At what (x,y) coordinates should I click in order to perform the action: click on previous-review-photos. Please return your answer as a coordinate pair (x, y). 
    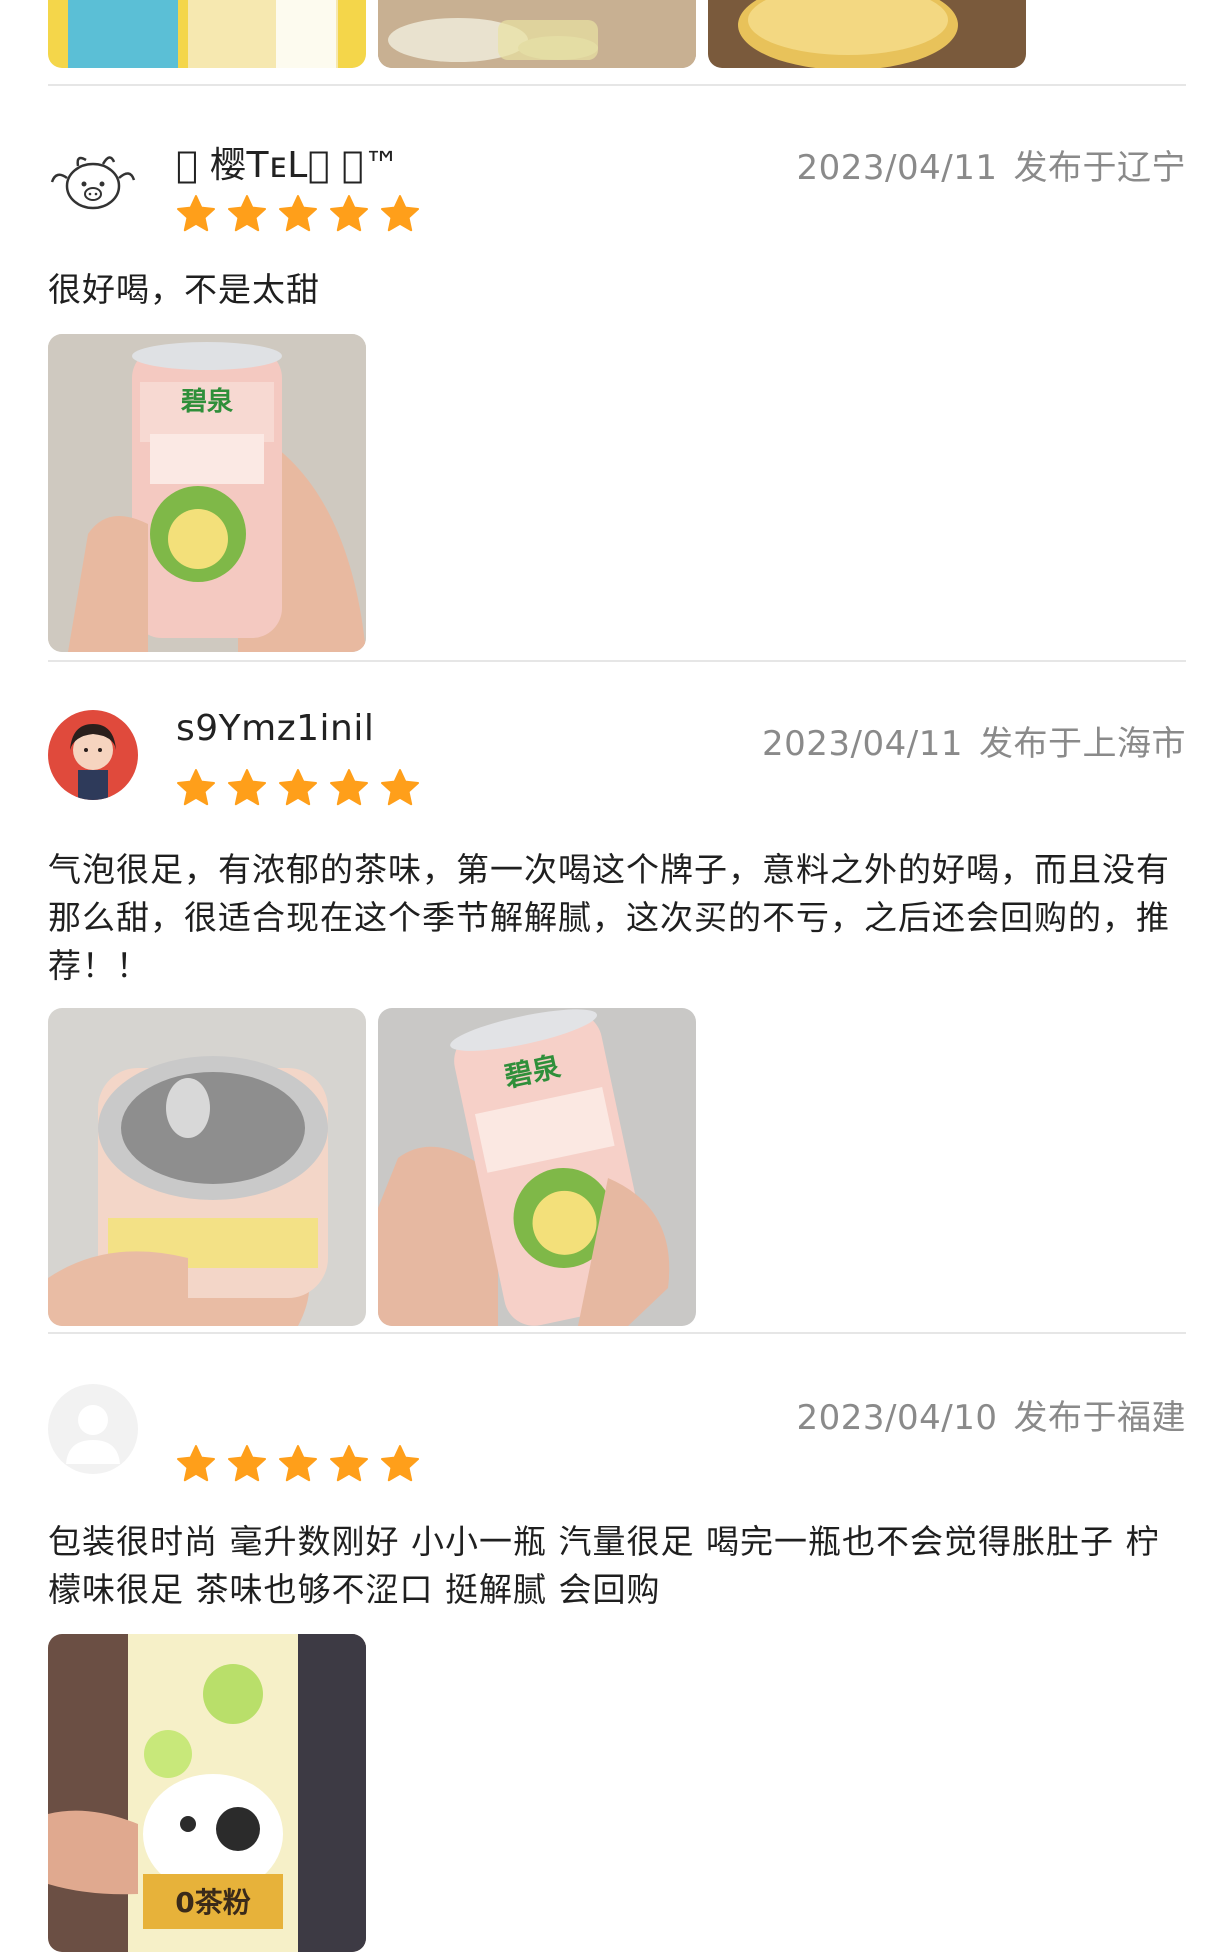
    Looking at the image, I should click on (537, 37).